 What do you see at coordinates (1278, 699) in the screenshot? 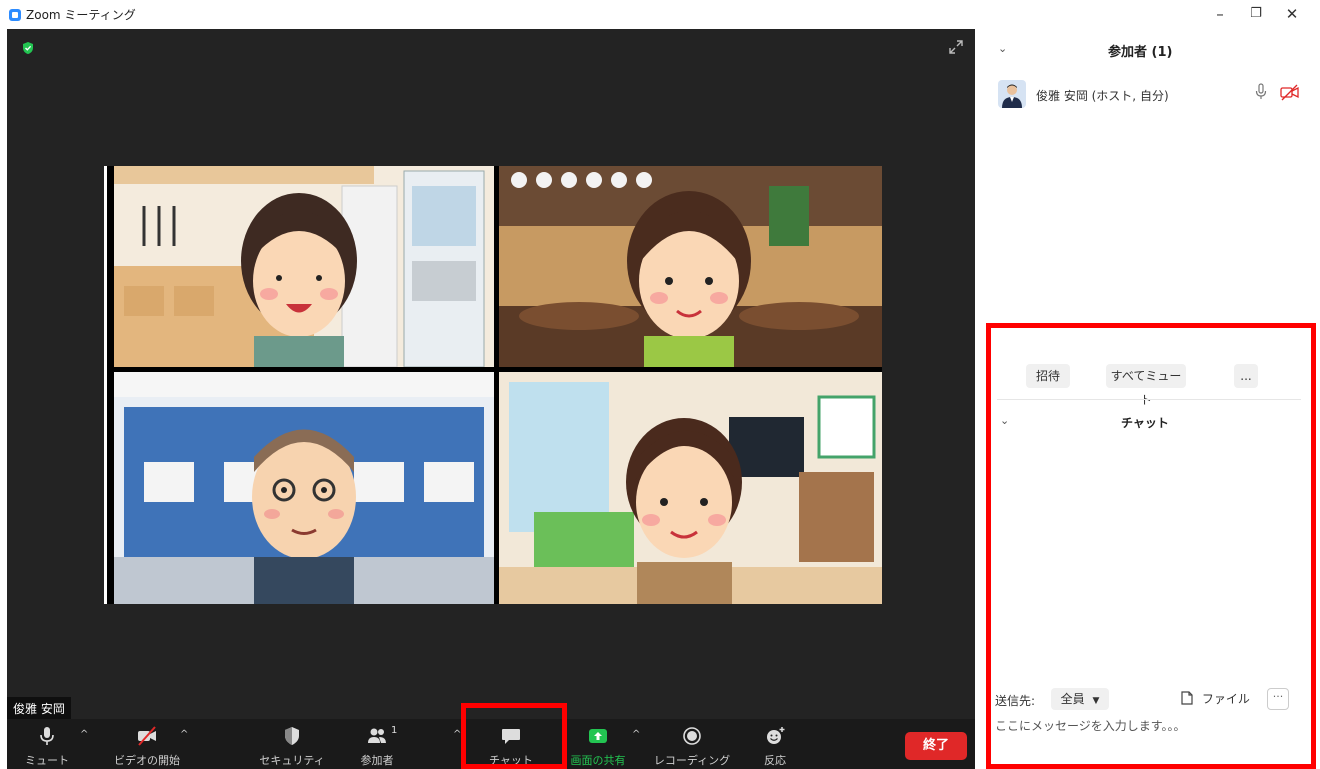
I see `chat-more-button: ···` at bounding box center [1278, 699].